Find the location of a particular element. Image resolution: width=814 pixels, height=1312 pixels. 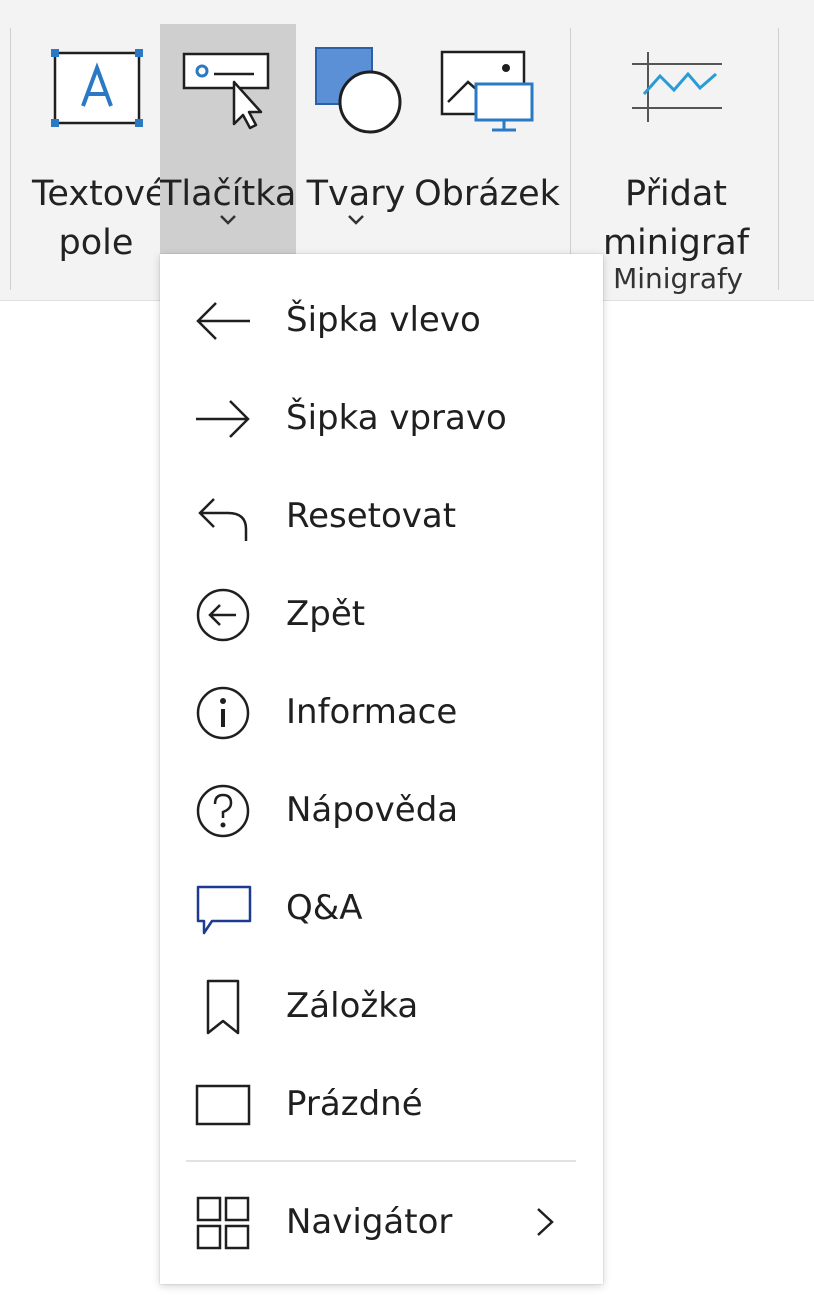

menu-item-qna: Q&A is located at coordinates (381, 908).